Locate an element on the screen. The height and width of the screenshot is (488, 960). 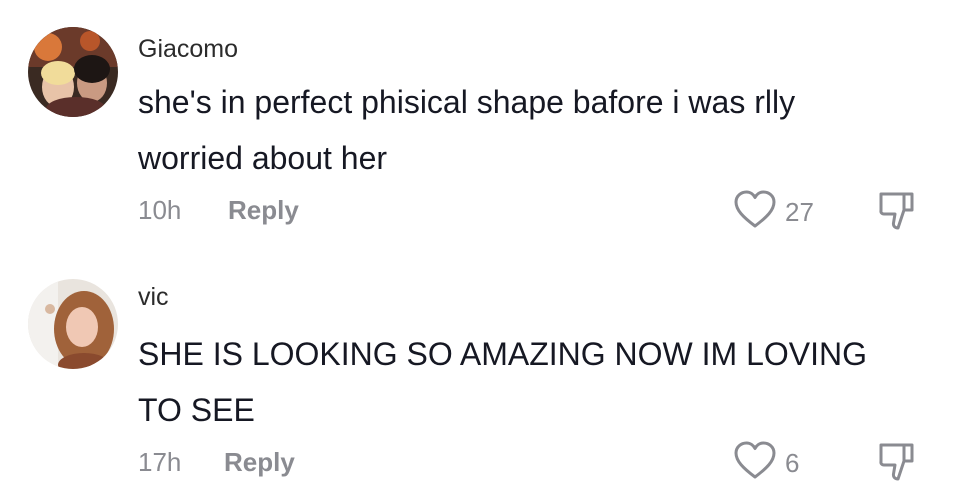
comment-username: vic is located at coordinates (153, 297).